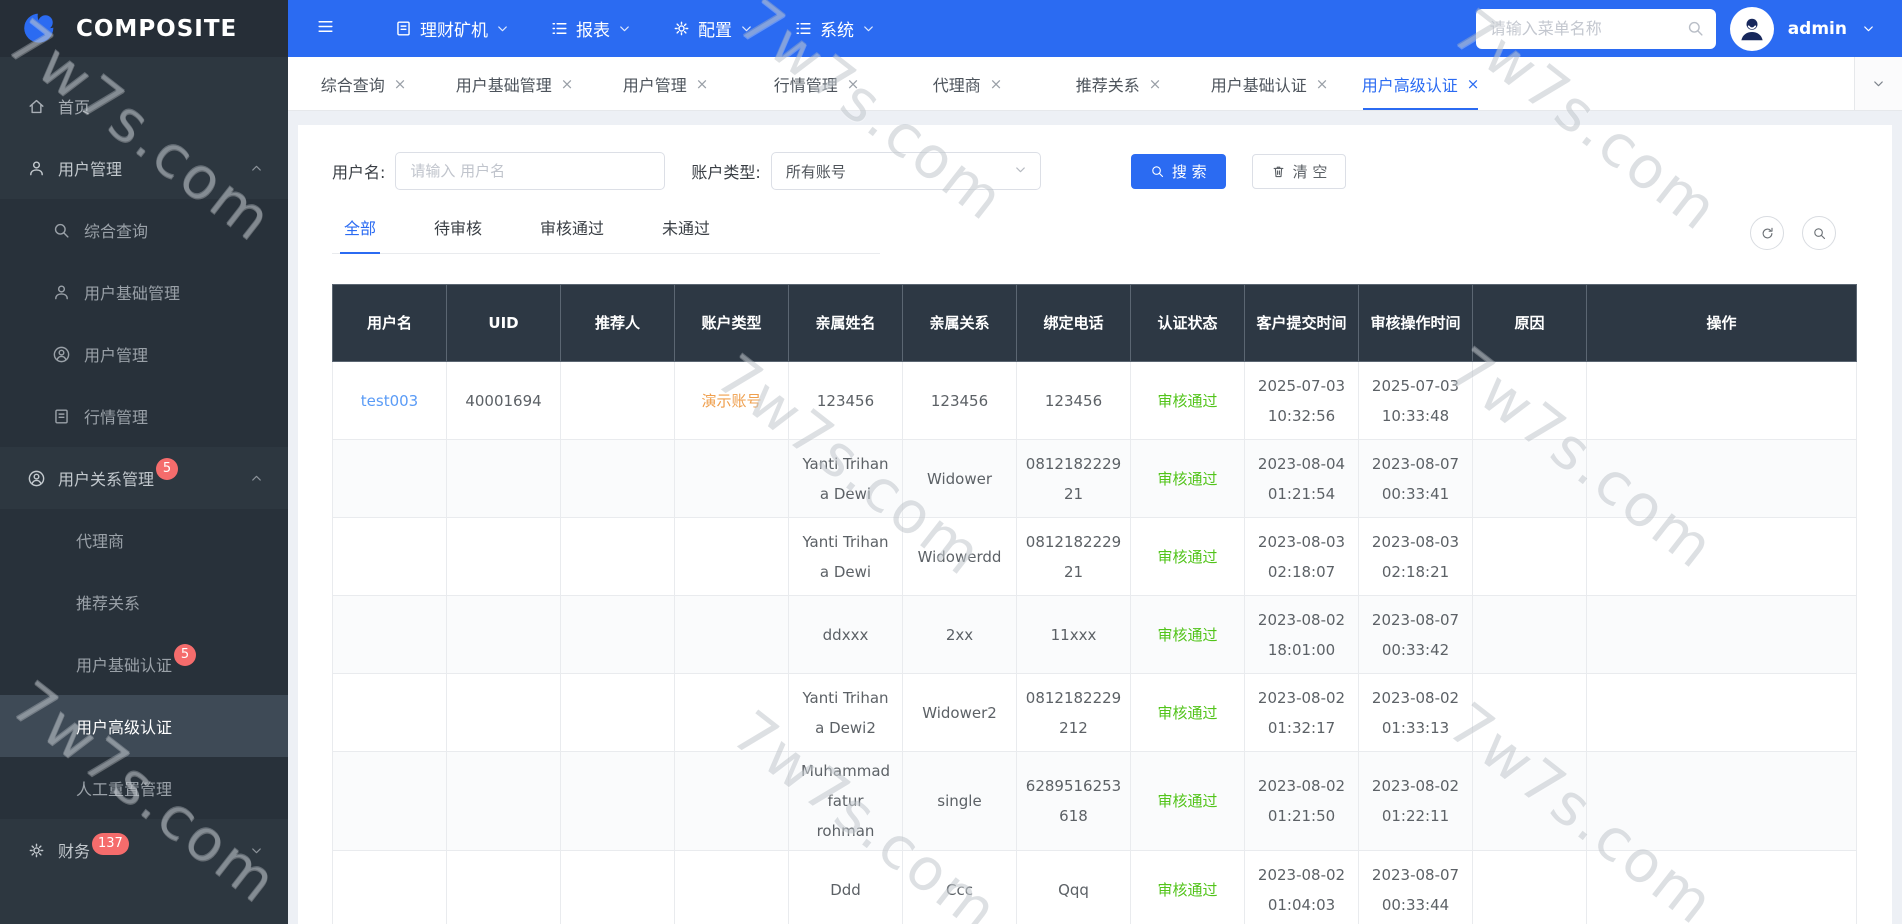 The width and height of the screenshot is (1902, 924). I want to click on topbar-menu-配置: 配置, so click(713, 28).